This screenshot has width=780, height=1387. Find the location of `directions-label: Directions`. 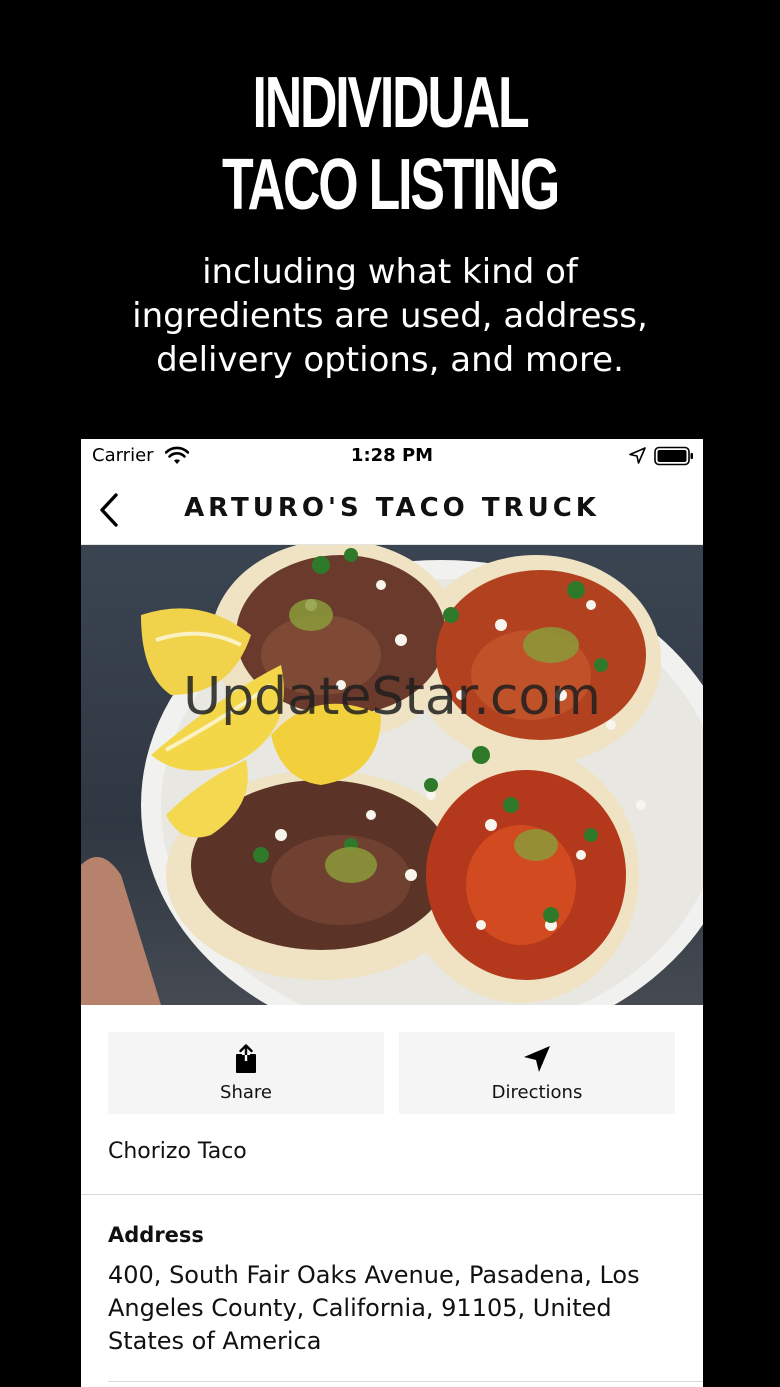

directions-label: Directions is located at coordinates (537, 1092).